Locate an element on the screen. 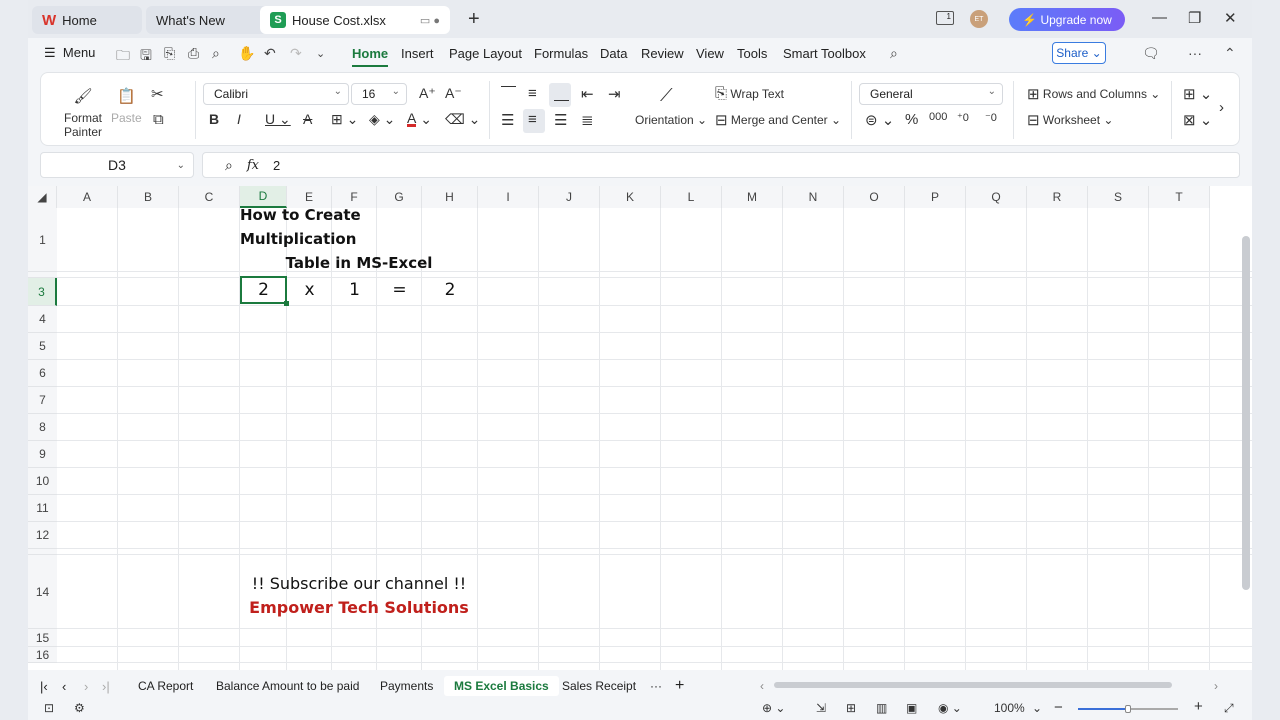 The width and height of the screenshot is (1280, 720). cut-icon: ✂ is located at coordinates (157, 94).